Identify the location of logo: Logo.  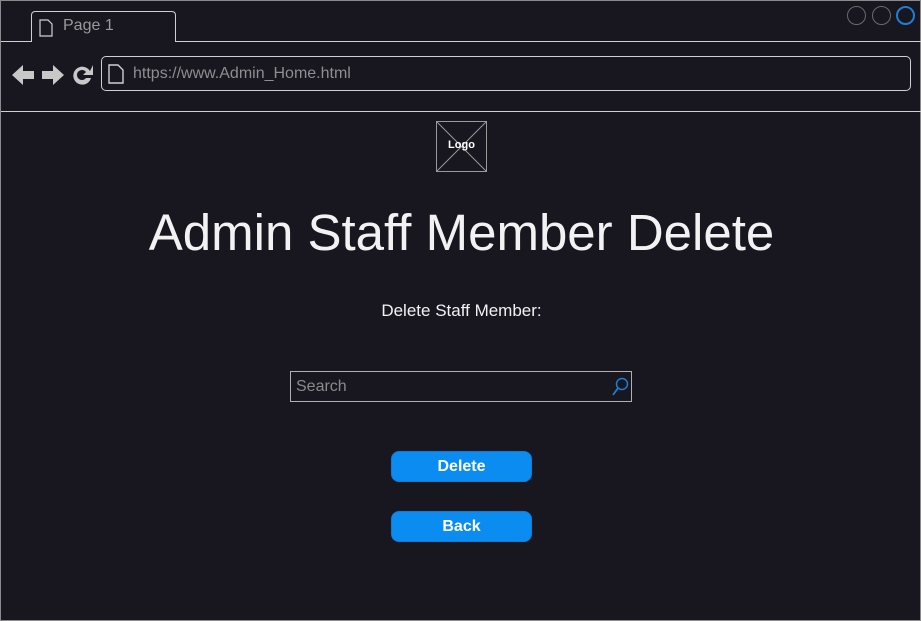
(461, 146).